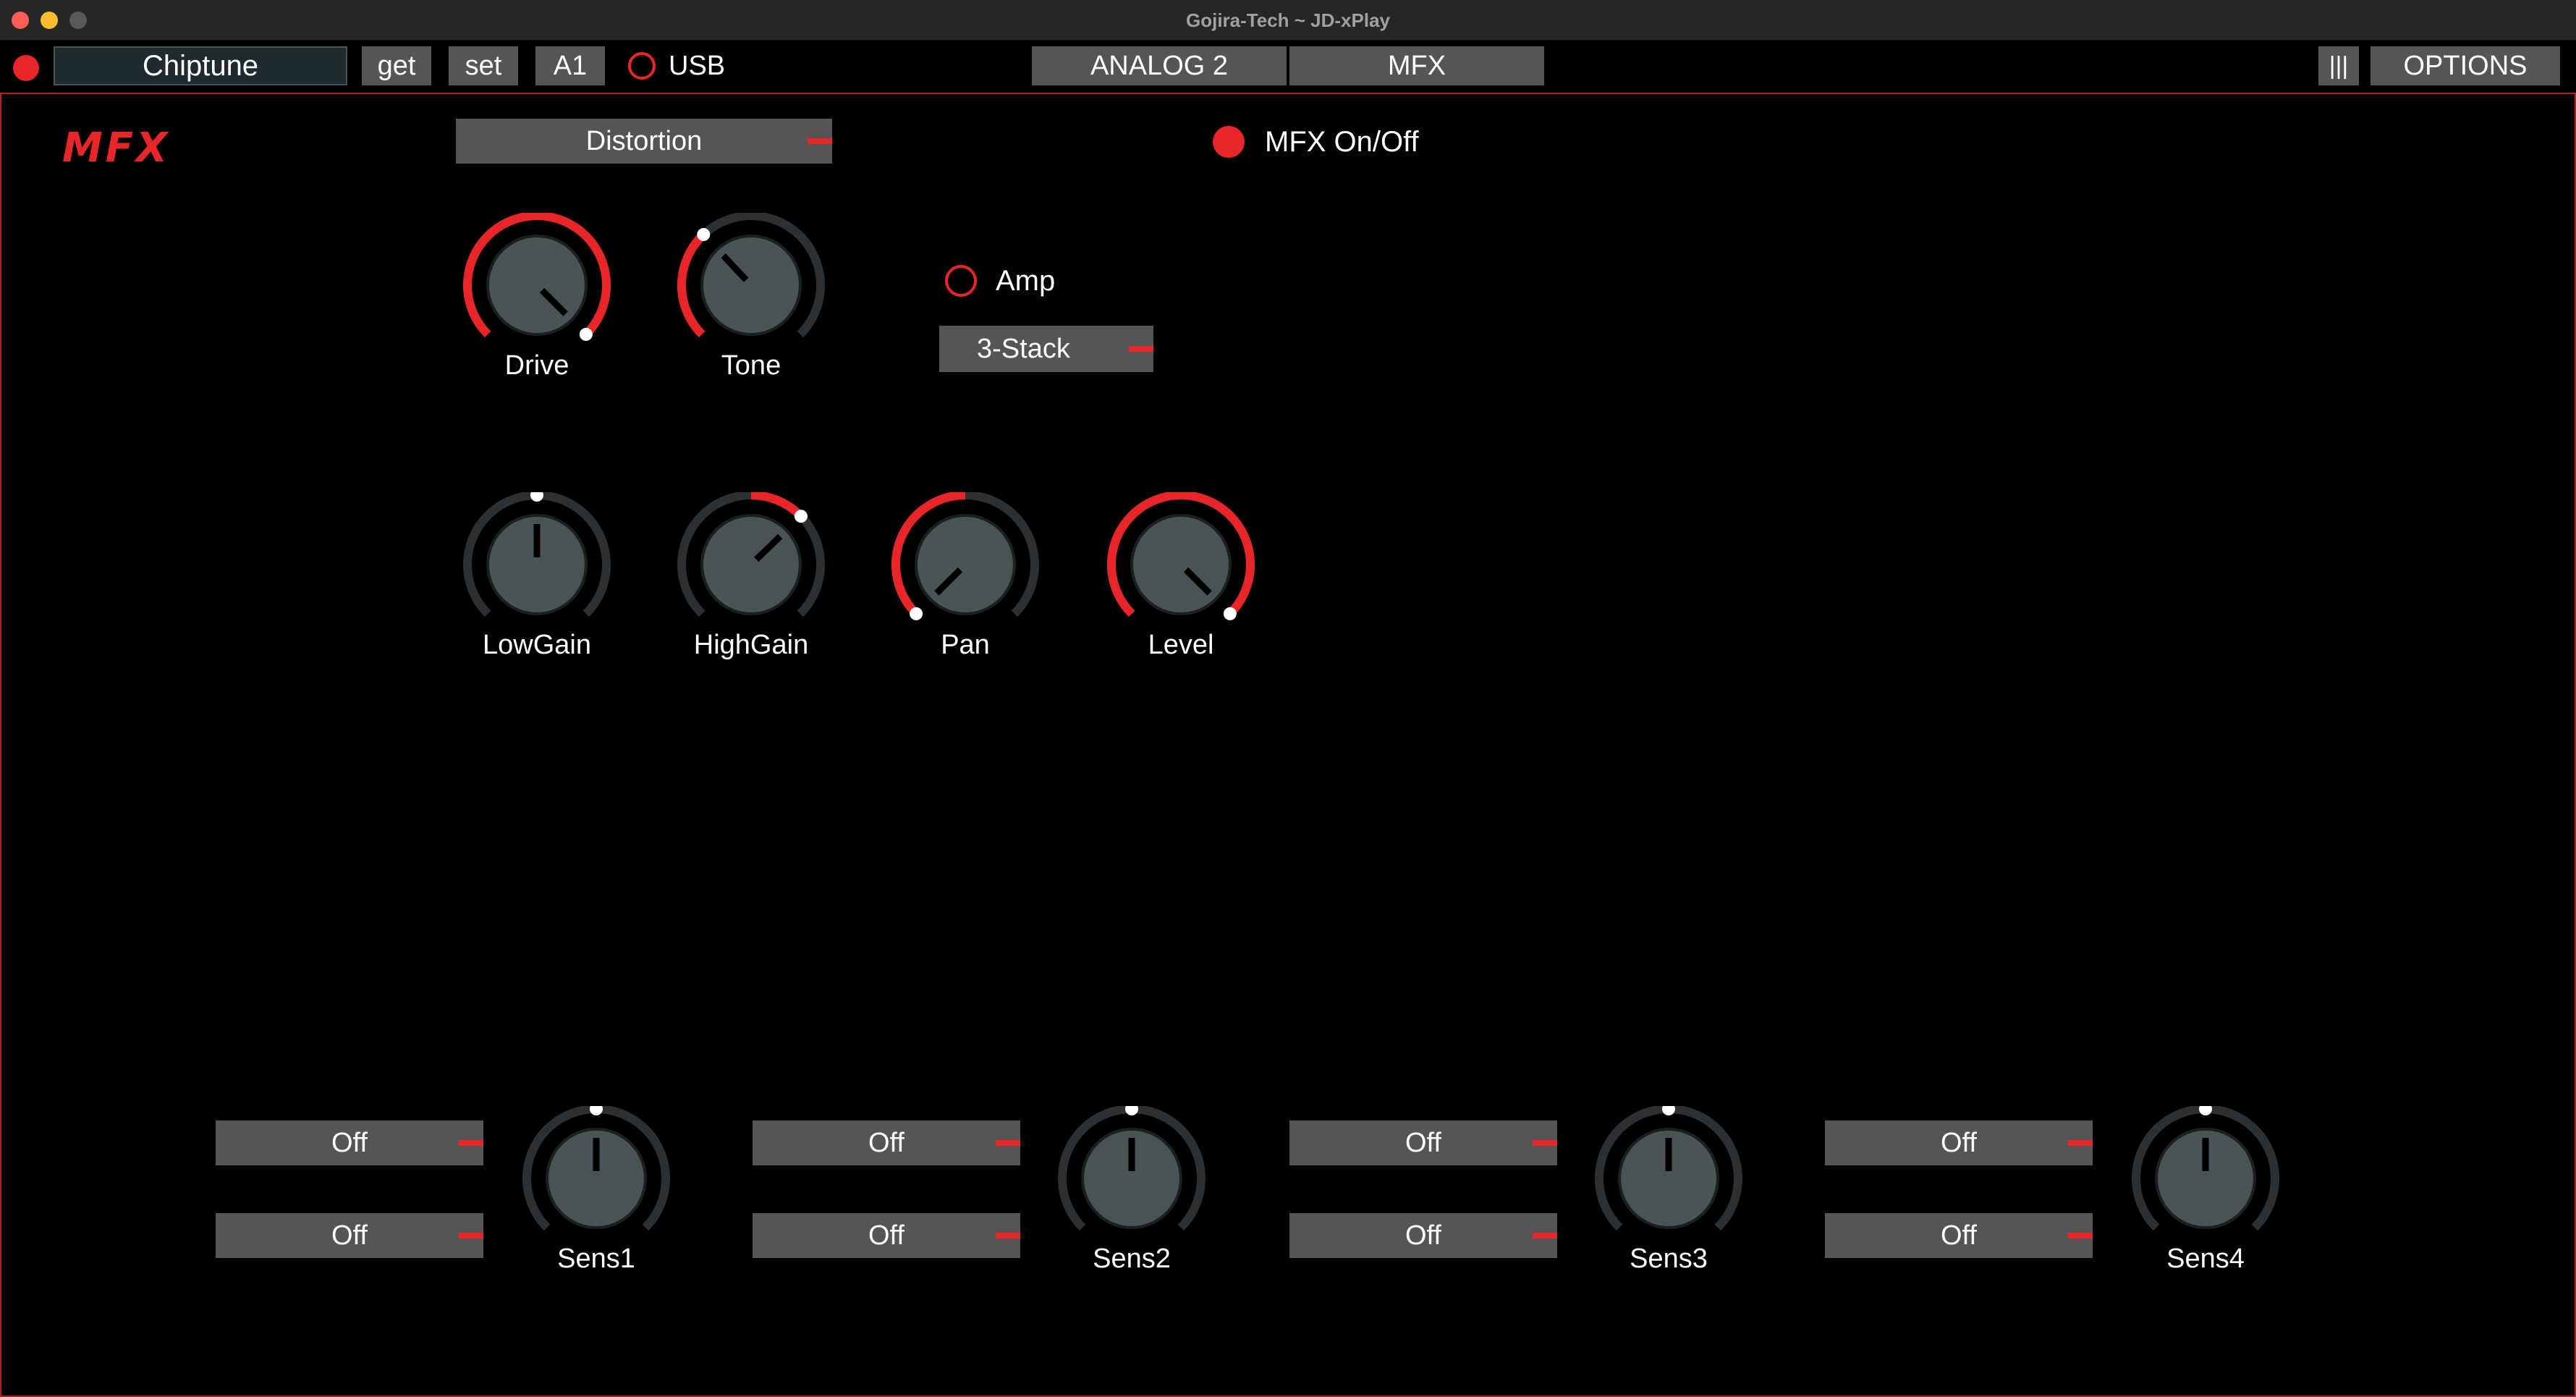 The image size is (2576, 1397). What do you see at coordinates (1023, 349) in the screenshot?
I see `amp-type-value: 3-Stack` at bounding box center [1023, 349].